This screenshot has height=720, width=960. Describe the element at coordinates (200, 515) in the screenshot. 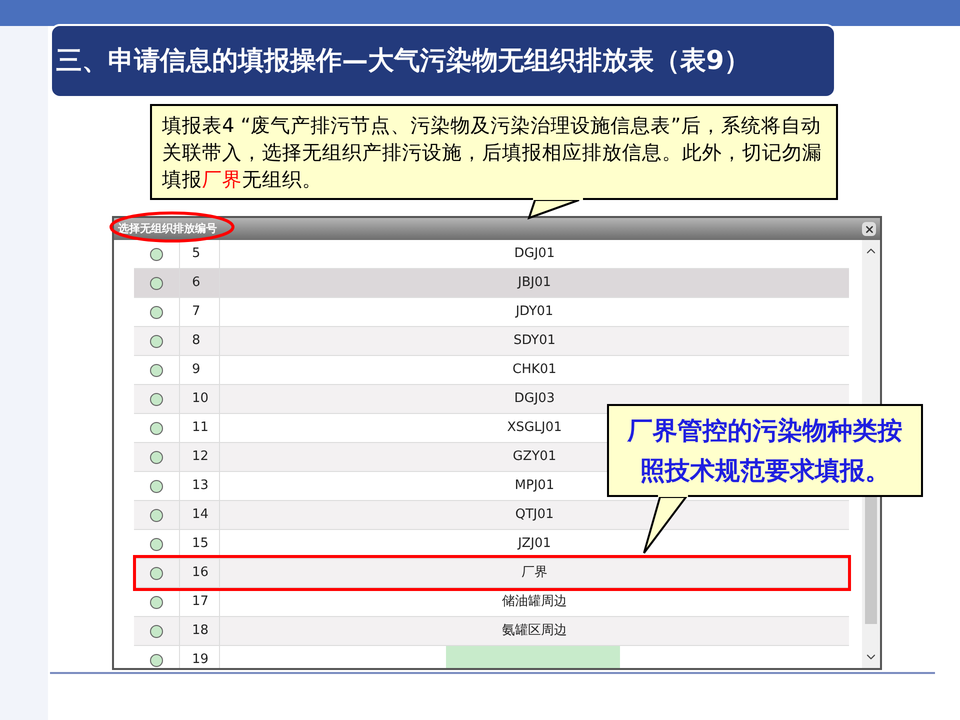

I see `row-number: 14` at that location.